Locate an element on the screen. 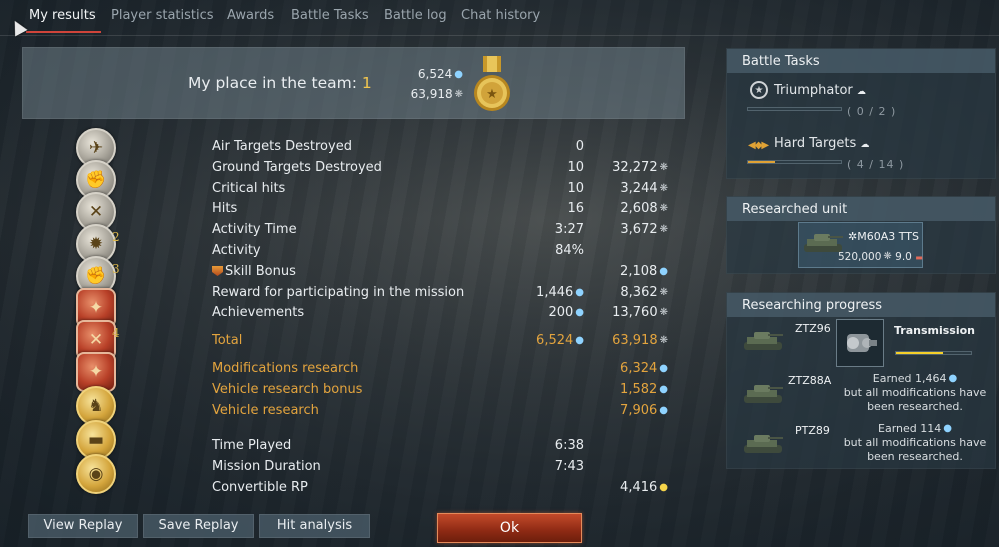 The width and height of the screenshot is (999, 547). tab-battle-tasks: Battle Tasks is located at coordinates (330, 15).